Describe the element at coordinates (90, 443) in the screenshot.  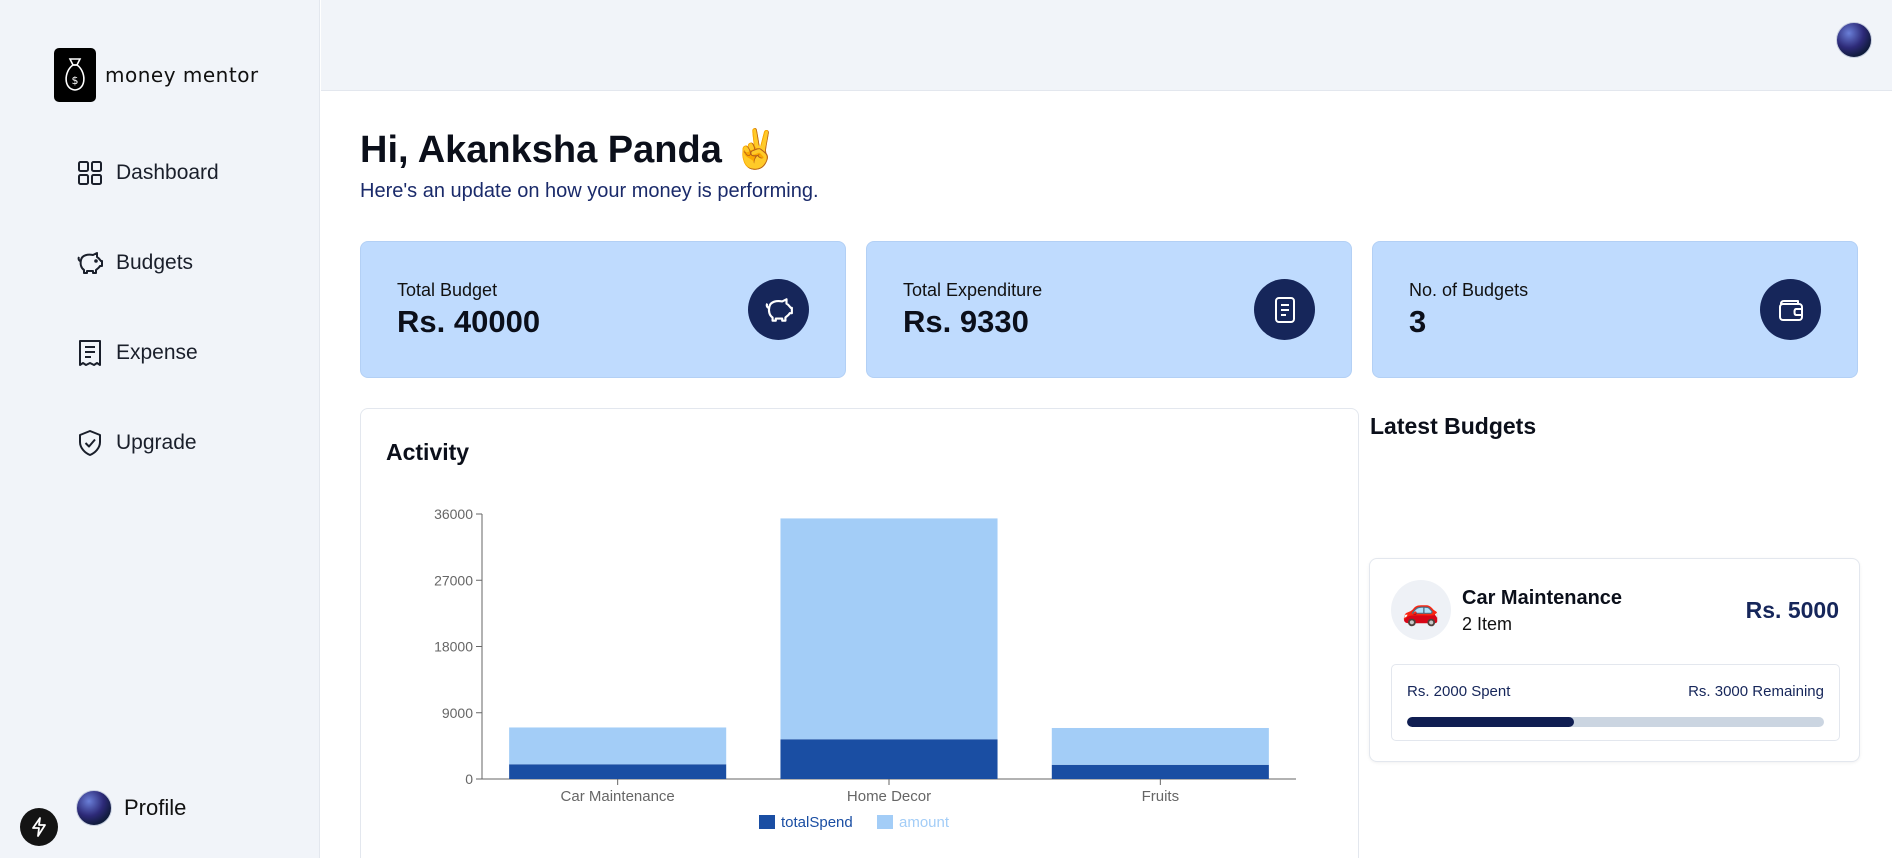
I see `shield-check-icon` at that location.